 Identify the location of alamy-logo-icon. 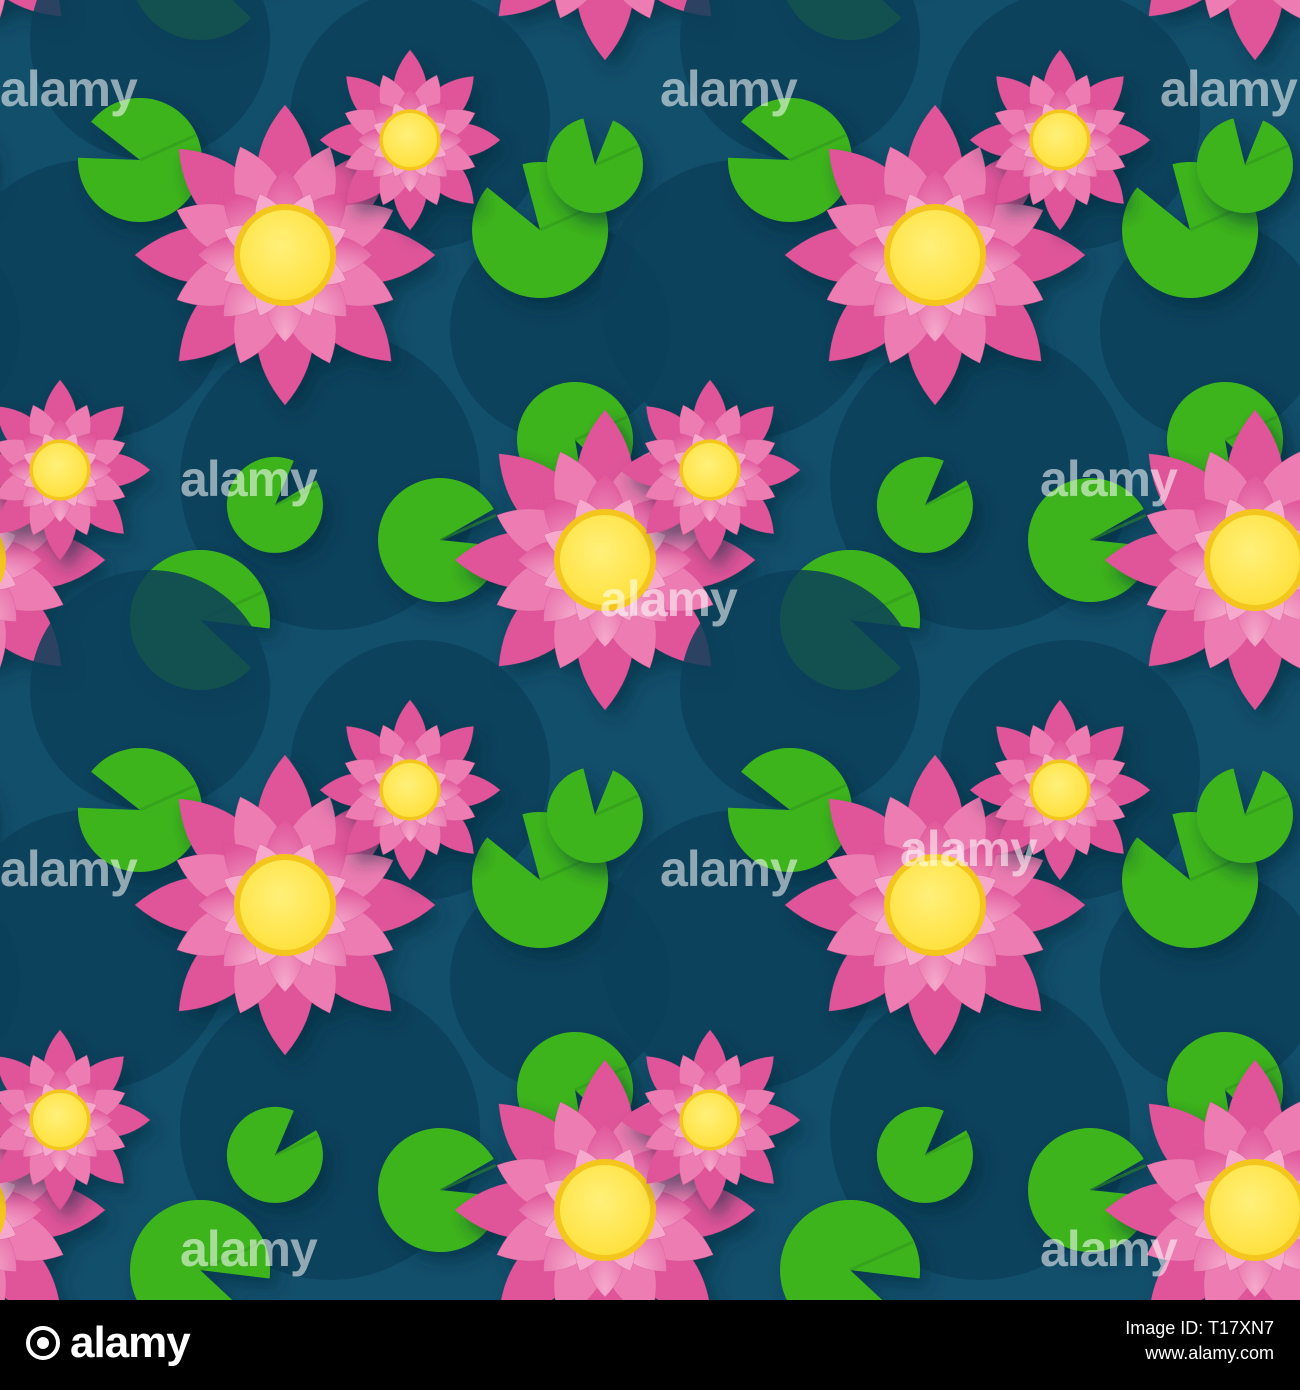
(43, 1343).